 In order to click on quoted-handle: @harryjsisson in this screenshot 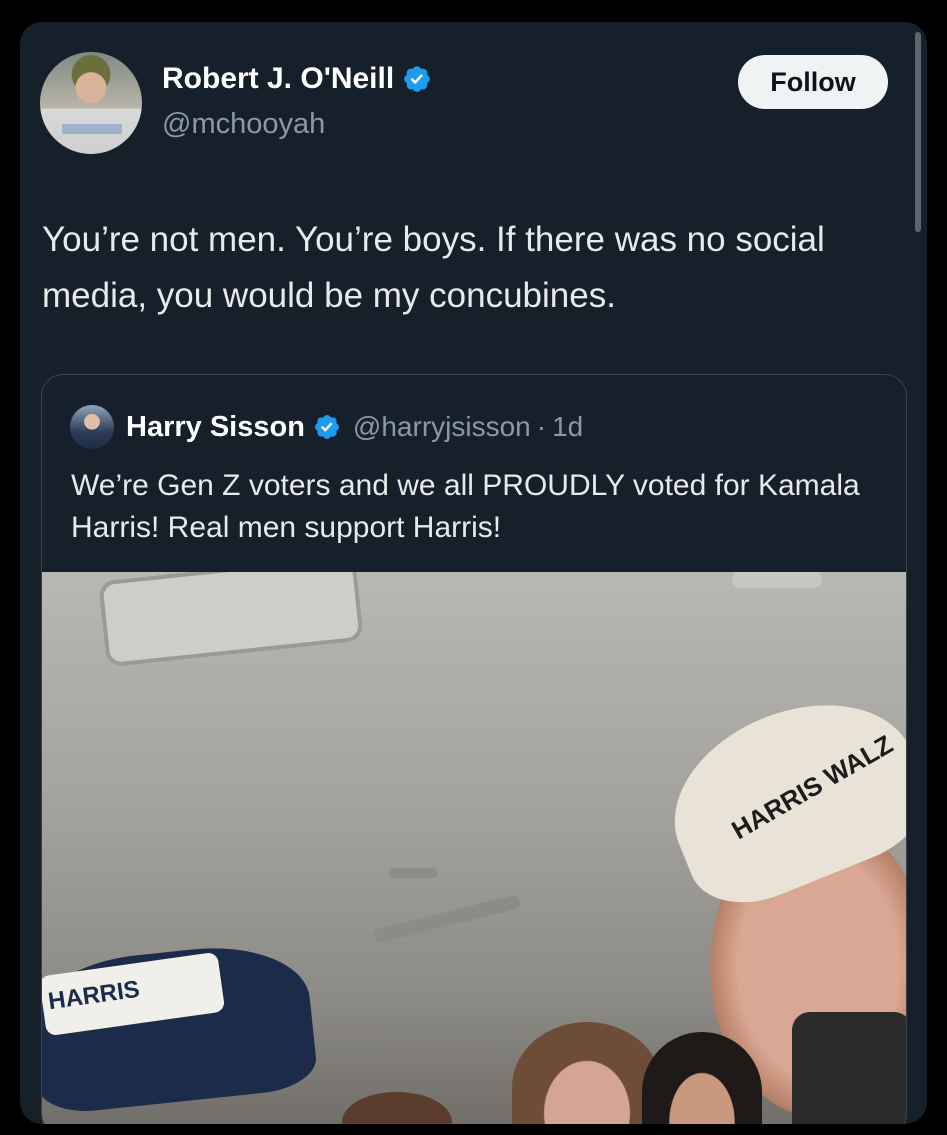, I will do `click(442, 427)`.